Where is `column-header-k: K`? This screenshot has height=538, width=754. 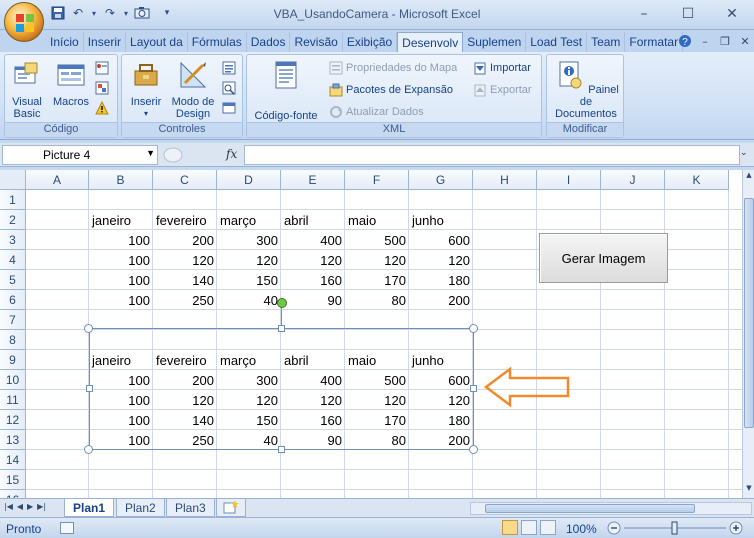 column-header-k: K is located at coordinates (697, 180).